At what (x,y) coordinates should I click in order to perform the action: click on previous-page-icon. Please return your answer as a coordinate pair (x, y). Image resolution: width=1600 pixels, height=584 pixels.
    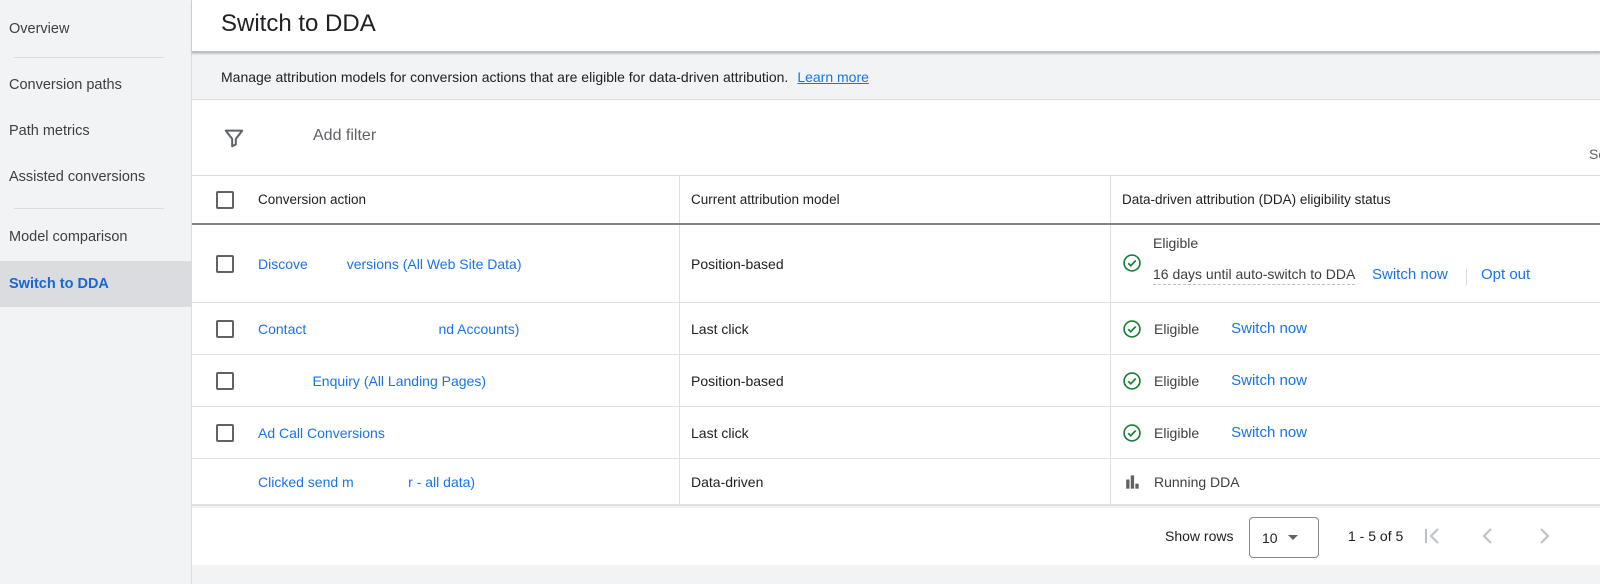
    Looking at the image, I should click on (1488, 536).